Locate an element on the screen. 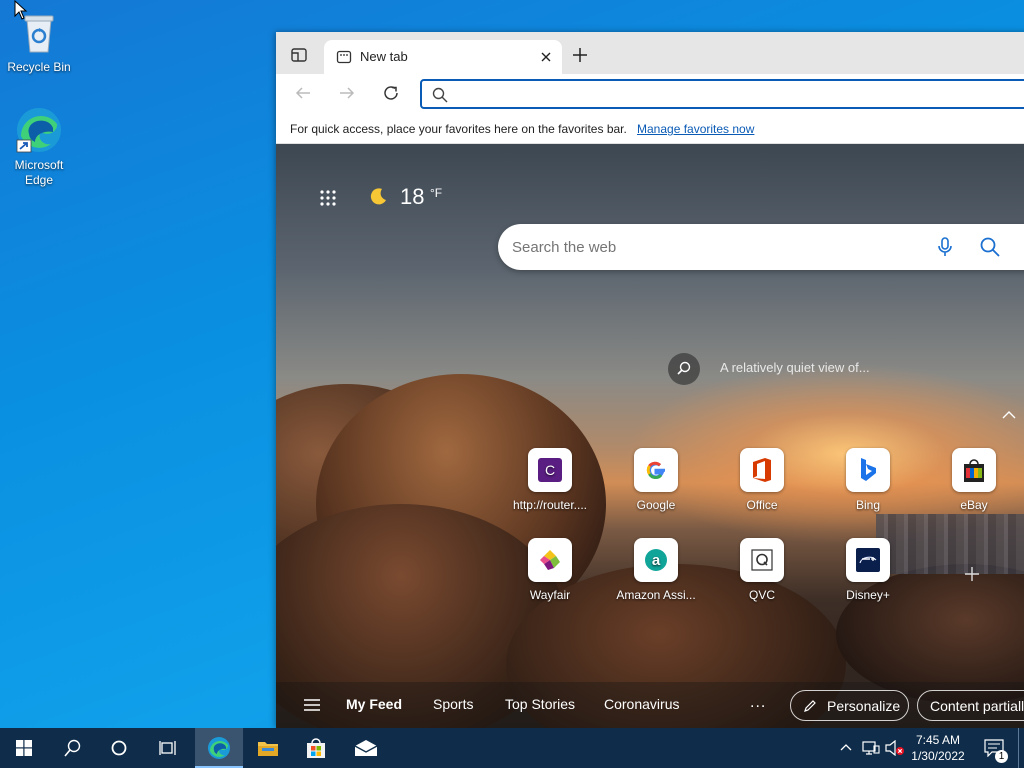 The height and width of the screenshot is (768, 1024). feed-tab-sports: Sports is located at coordinates (453, 704).